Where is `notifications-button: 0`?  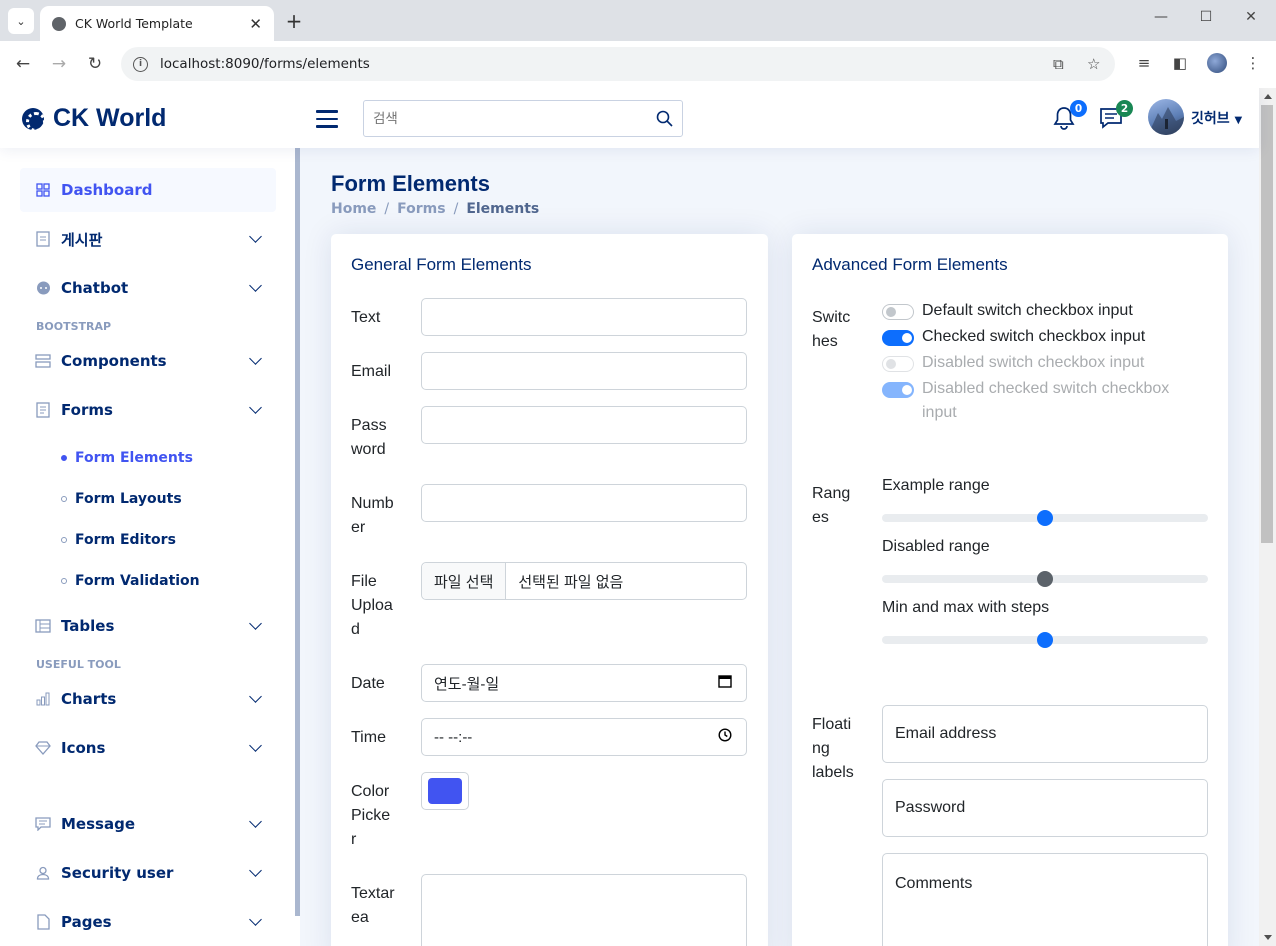 notifications-button: 0 is located at coordinates (1070, 116).